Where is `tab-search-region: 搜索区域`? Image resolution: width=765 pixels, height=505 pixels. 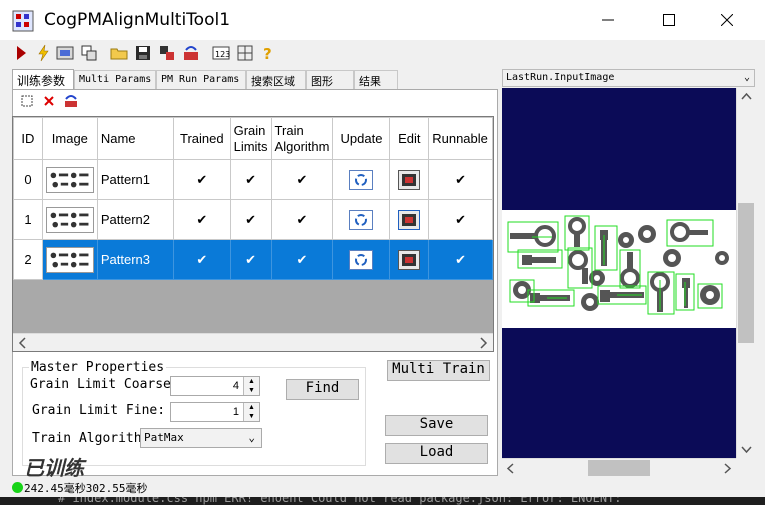
tab-search-region: 搜索区域 is located at coordinates (276, 79).